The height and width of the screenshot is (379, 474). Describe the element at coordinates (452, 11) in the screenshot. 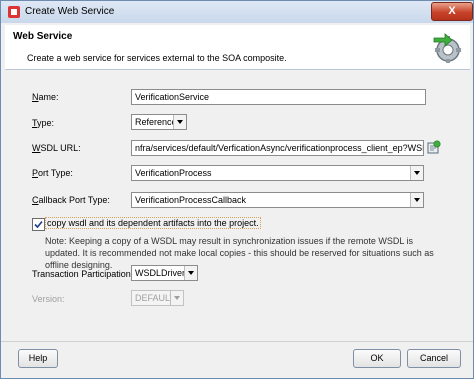

I see `close-button: X` at that location.